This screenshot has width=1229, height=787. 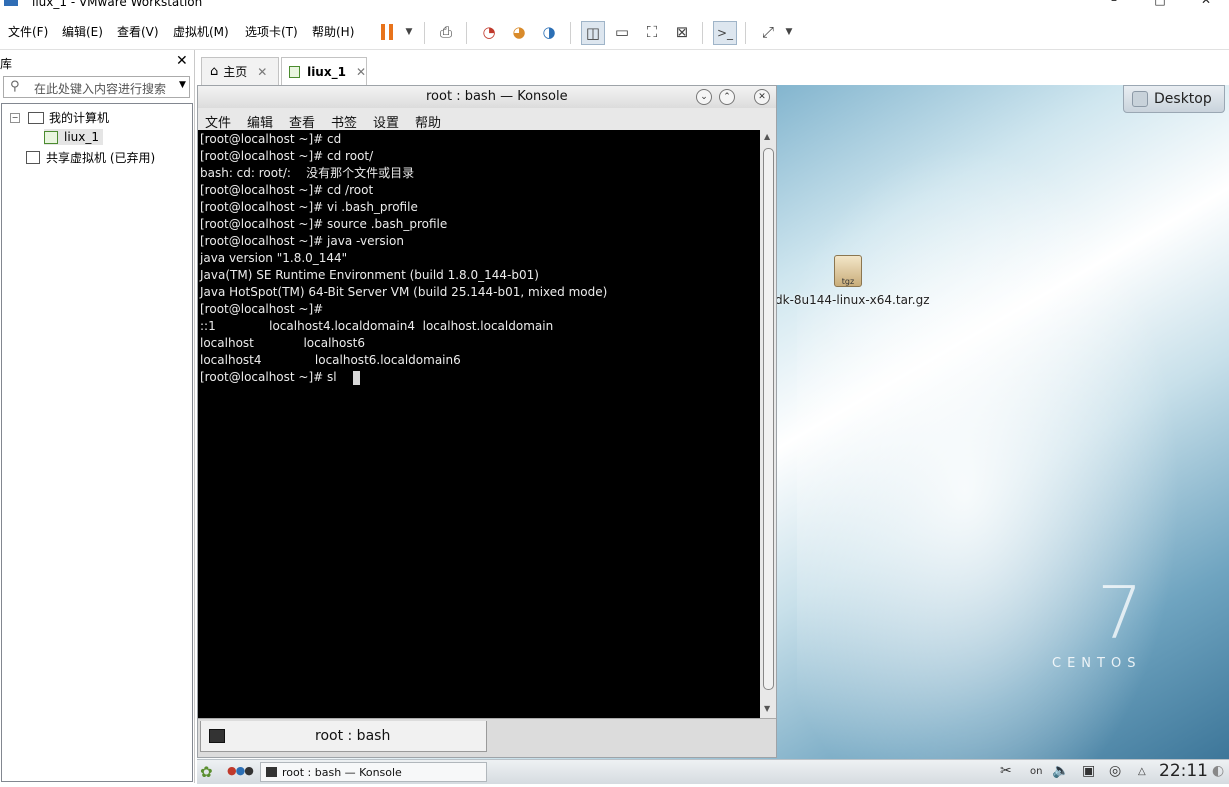 I want to click on panel-toolbox-icon: ◐, so click(x=1218, y=771).